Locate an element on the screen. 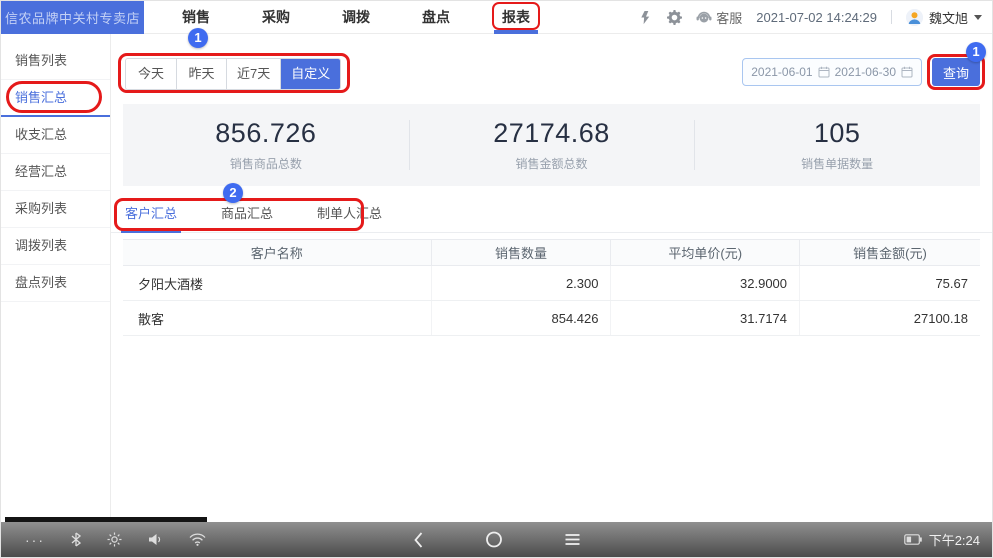 Image resolution: width=993 pixels, height=558 pixels. top-bar-right: 客服 2021-07-02 14:24:29 魏文旭 is located at coordinates (815, 17).